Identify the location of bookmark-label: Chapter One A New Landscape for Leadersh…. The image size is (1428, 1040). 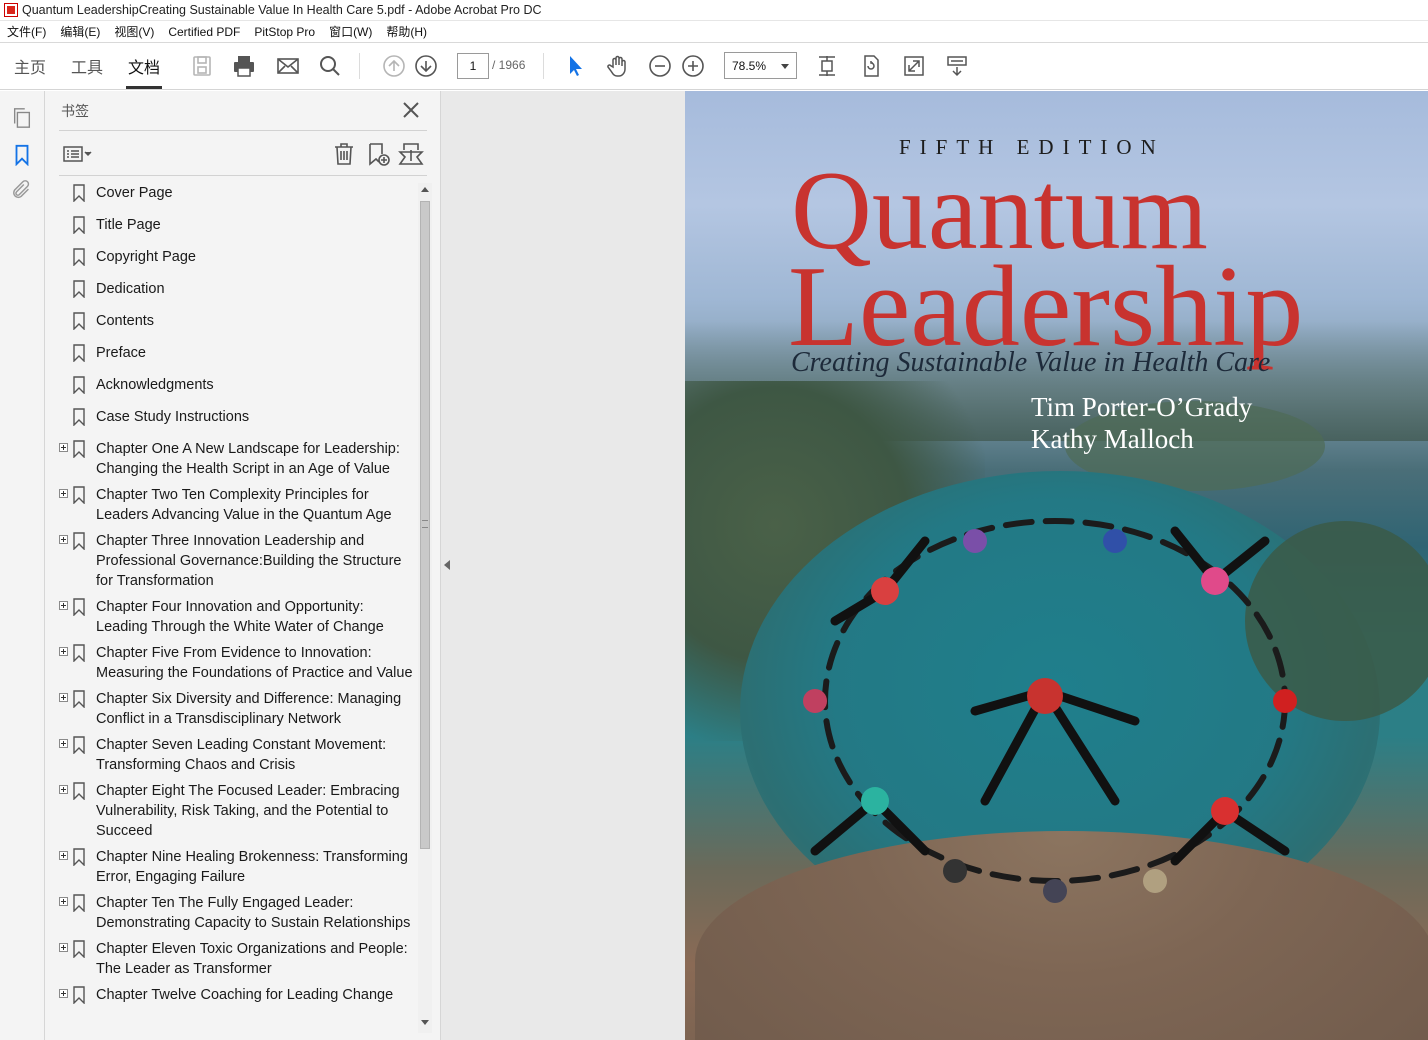
(248, 459).